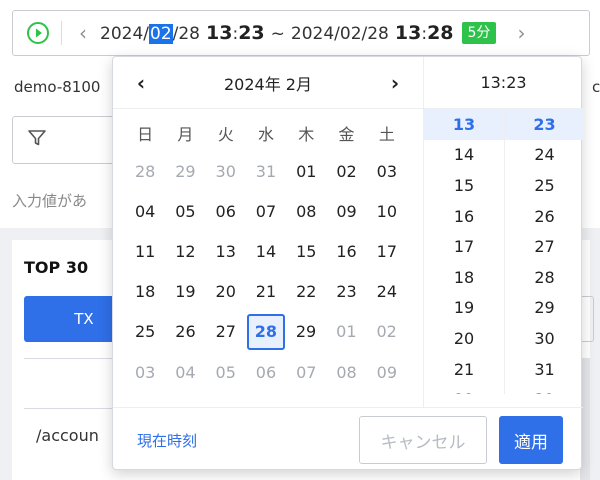 The height and width of the screenshot is (480, 600). Describe the element at coordinates (464, 277) in the screenshot. I see `hour-option: 18` at that location.